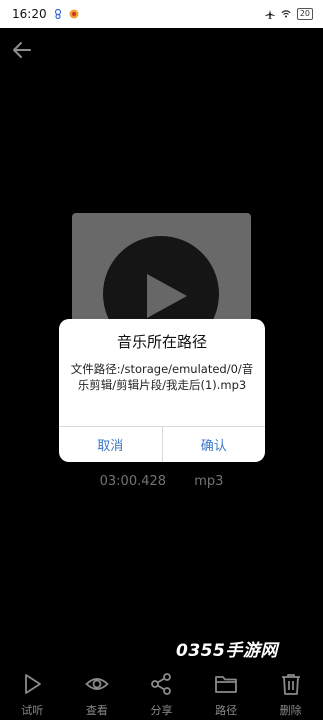  I want to click on status-left: 16:20, so click(45, 14).